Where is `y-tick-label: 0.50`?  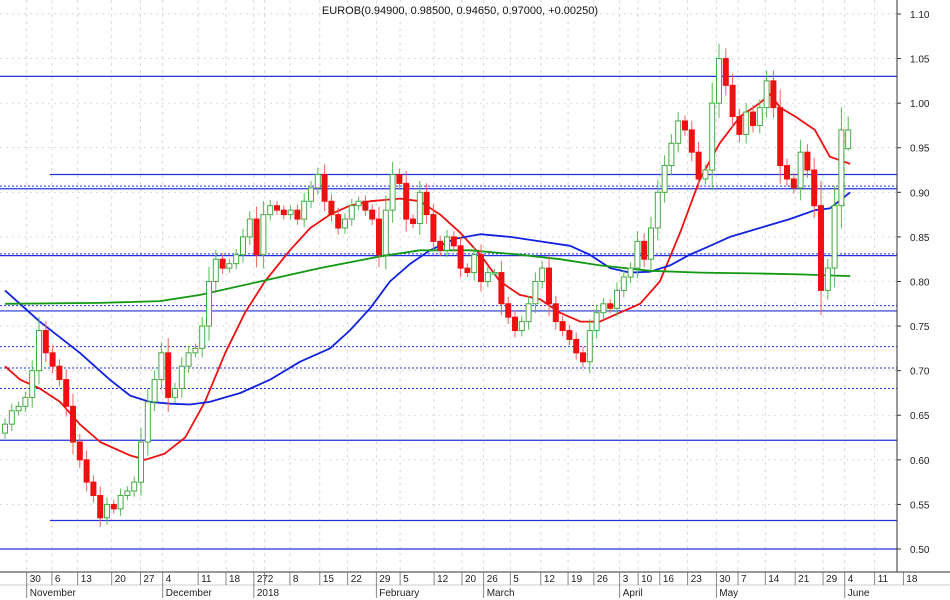 y-tick-label: 0.50 is located at coordinates (920, 550).